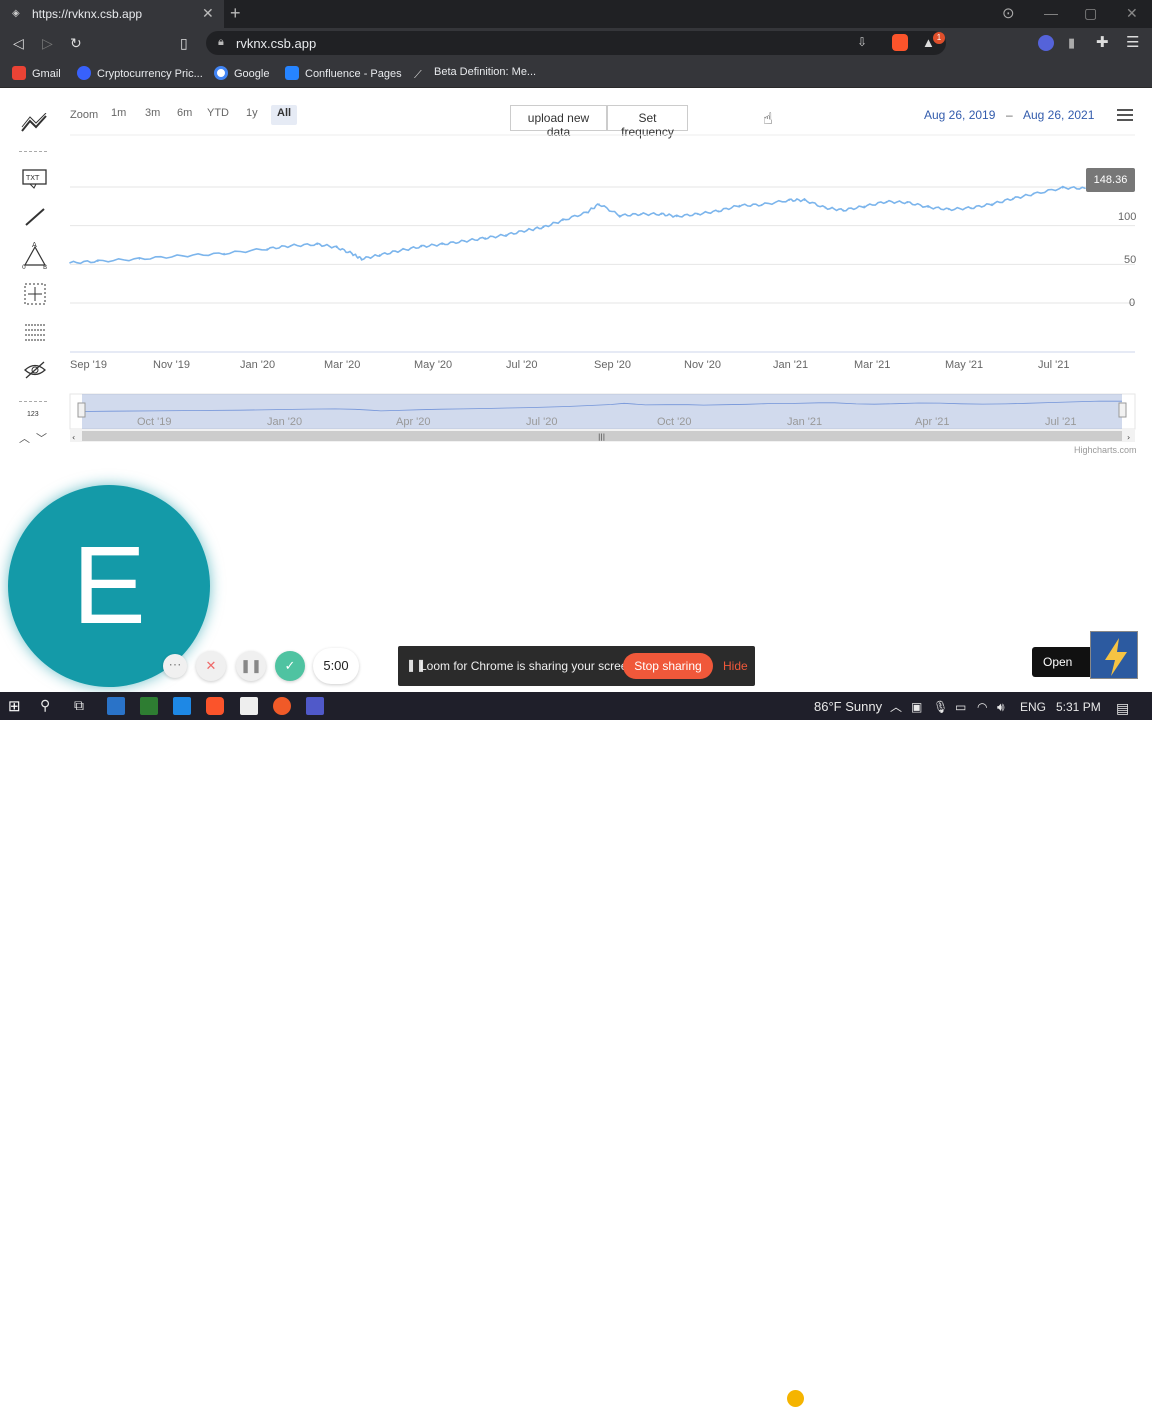  Describe the element at coordinates (14, 706) in the screenshot. I see `windows-start-icon: ⊞` at that location.